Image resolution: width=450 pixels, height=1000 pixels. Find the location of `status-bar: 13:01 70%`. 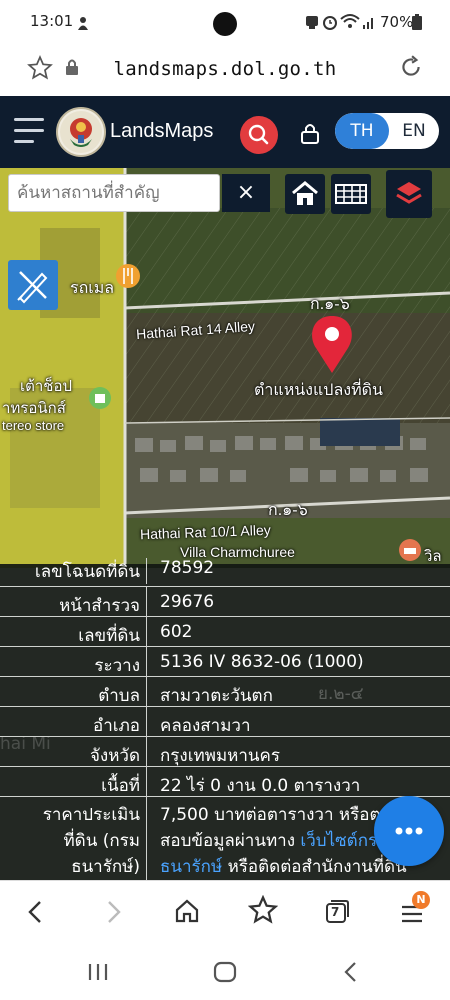

status-bar: 13:01 70% is located at coordinates (225, 23).